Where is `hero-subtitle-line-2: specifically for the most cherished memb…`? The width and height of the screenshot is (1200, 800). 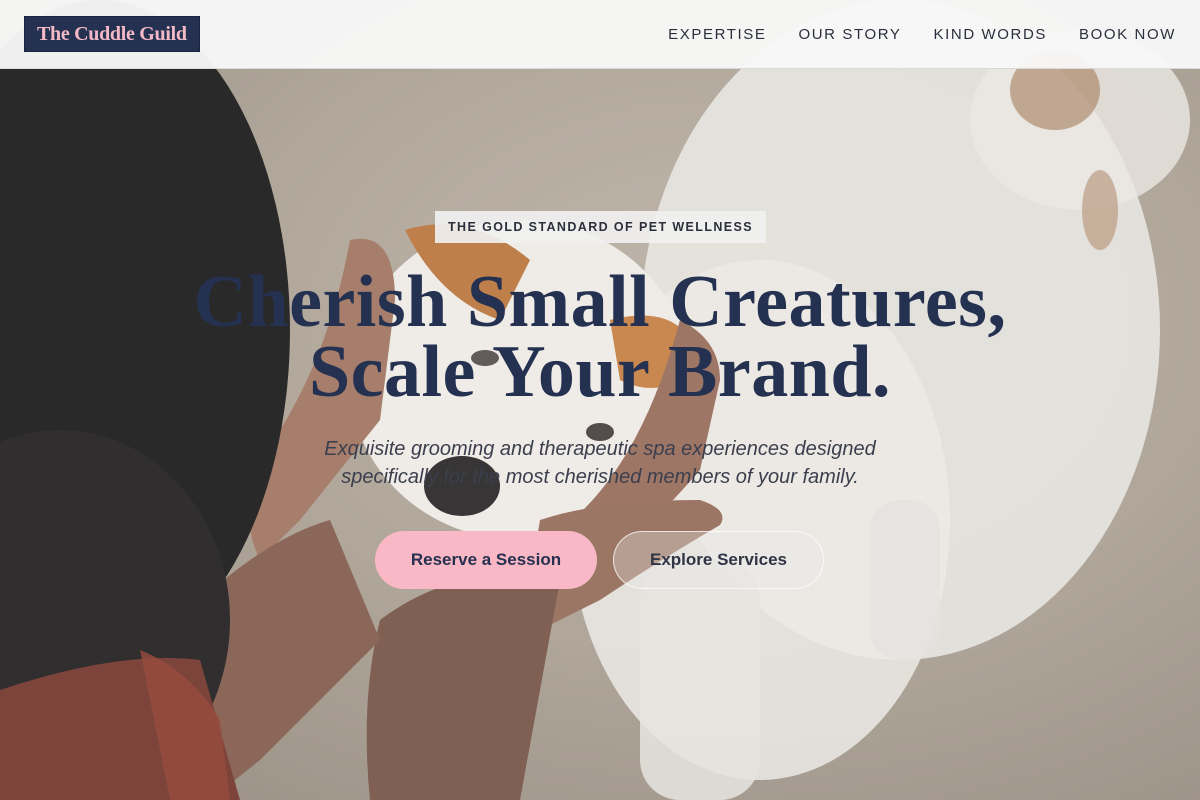 hero-subtitle-line-2: specifically for the most cherished memb… is located at coordinates (600, 477).